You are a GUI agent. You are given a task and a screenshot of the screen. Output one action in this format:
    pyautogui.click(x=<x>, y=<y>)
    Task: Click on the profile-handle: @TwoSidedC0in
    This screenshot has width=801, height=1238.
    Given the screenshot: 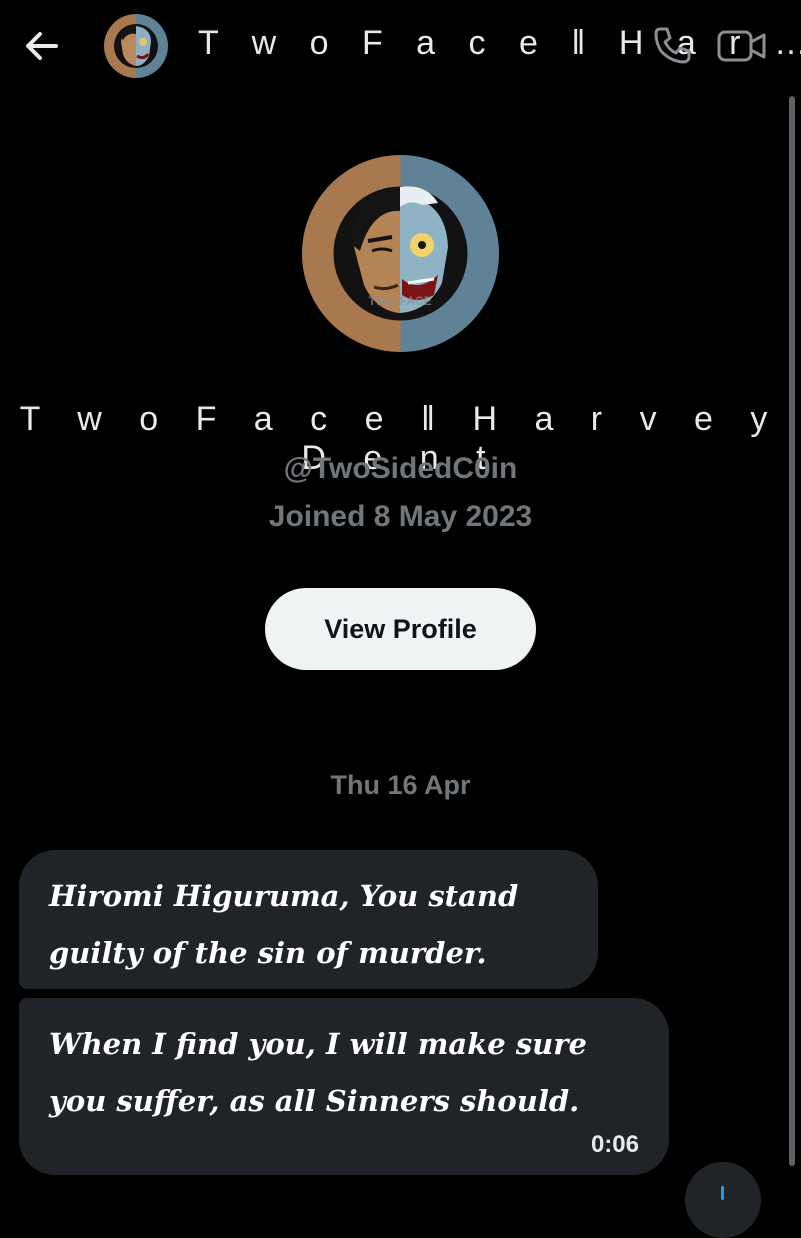 What is the action you would take?
    pyautogui.click(x=400, y=468)
    